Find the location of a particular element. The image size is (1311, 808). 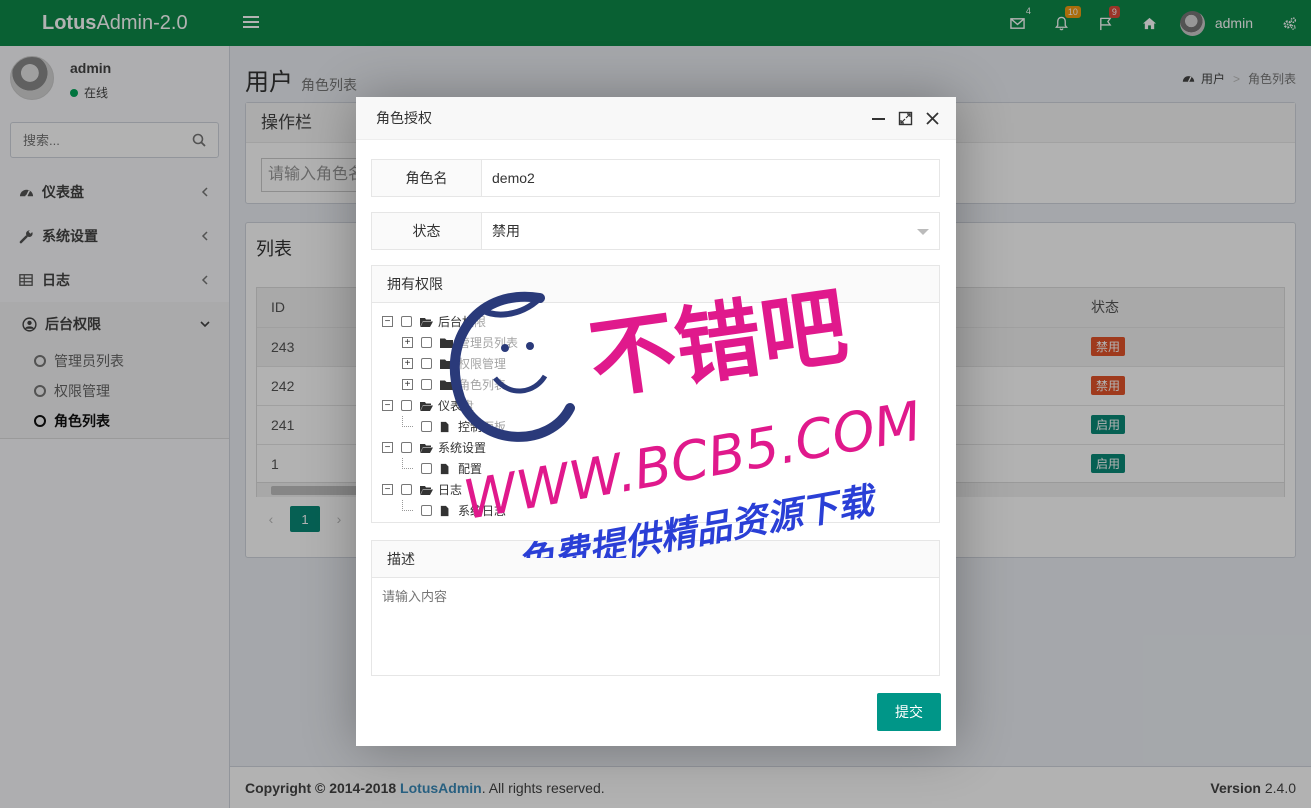

status-select: 禁用 is located at coordinates (710, 231).